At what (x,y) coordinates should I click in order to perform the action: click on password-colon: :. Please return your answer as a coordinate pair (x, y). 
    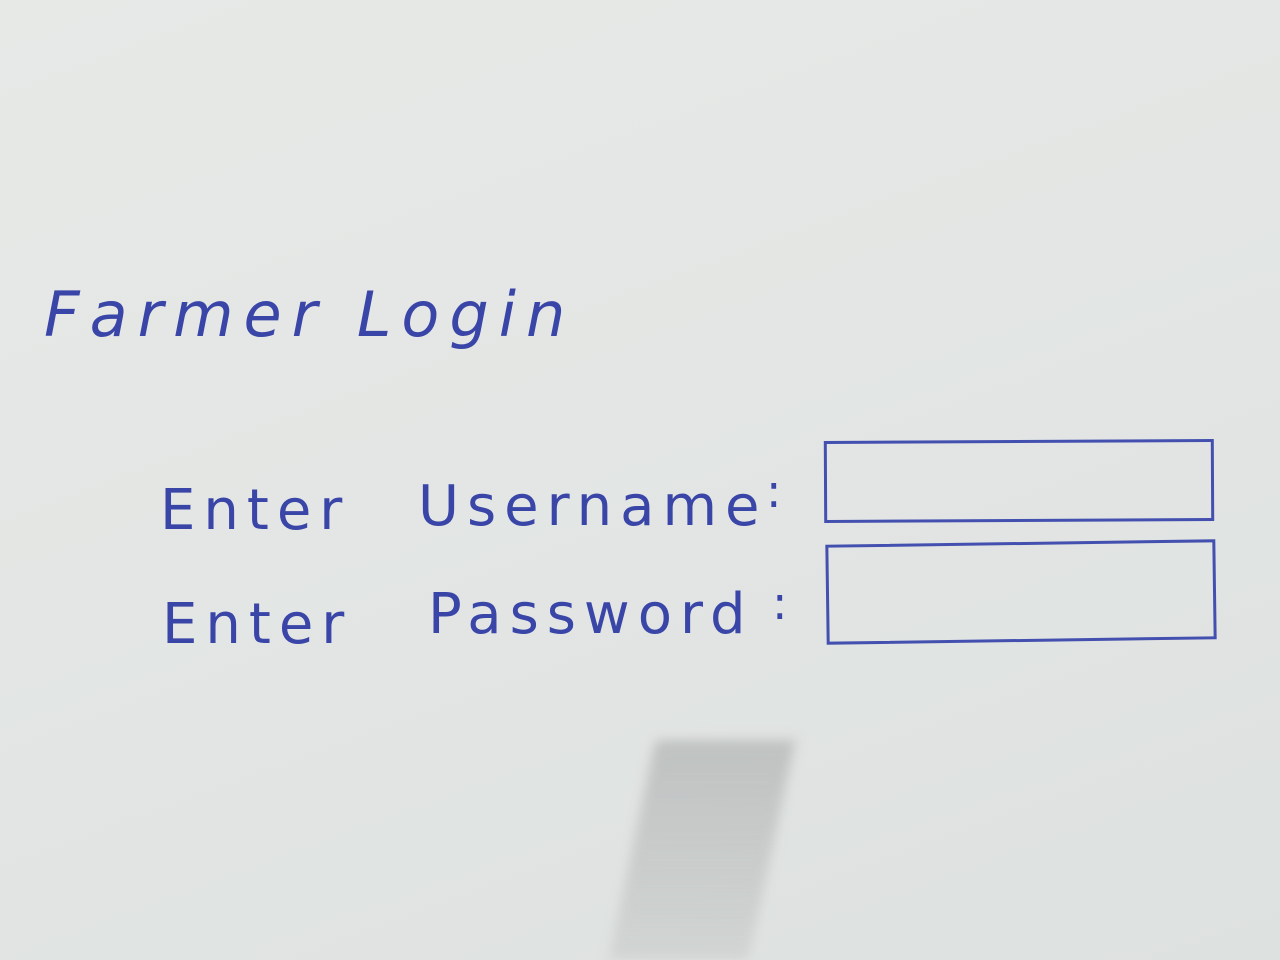
    Looking at the image, I should click on (780, 603).